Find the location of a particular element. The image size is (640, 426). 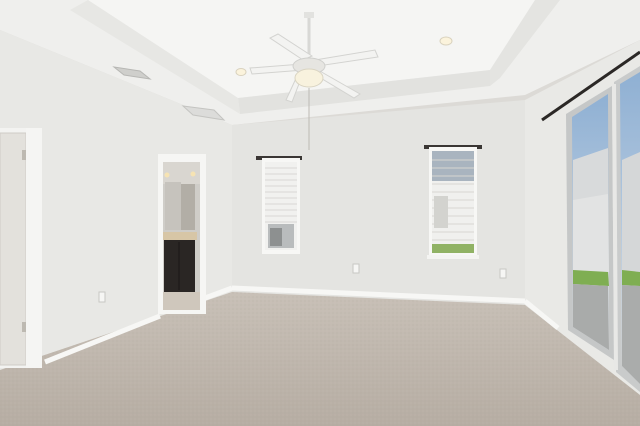

vanity-light-icon is located at coordinates (167, 175).